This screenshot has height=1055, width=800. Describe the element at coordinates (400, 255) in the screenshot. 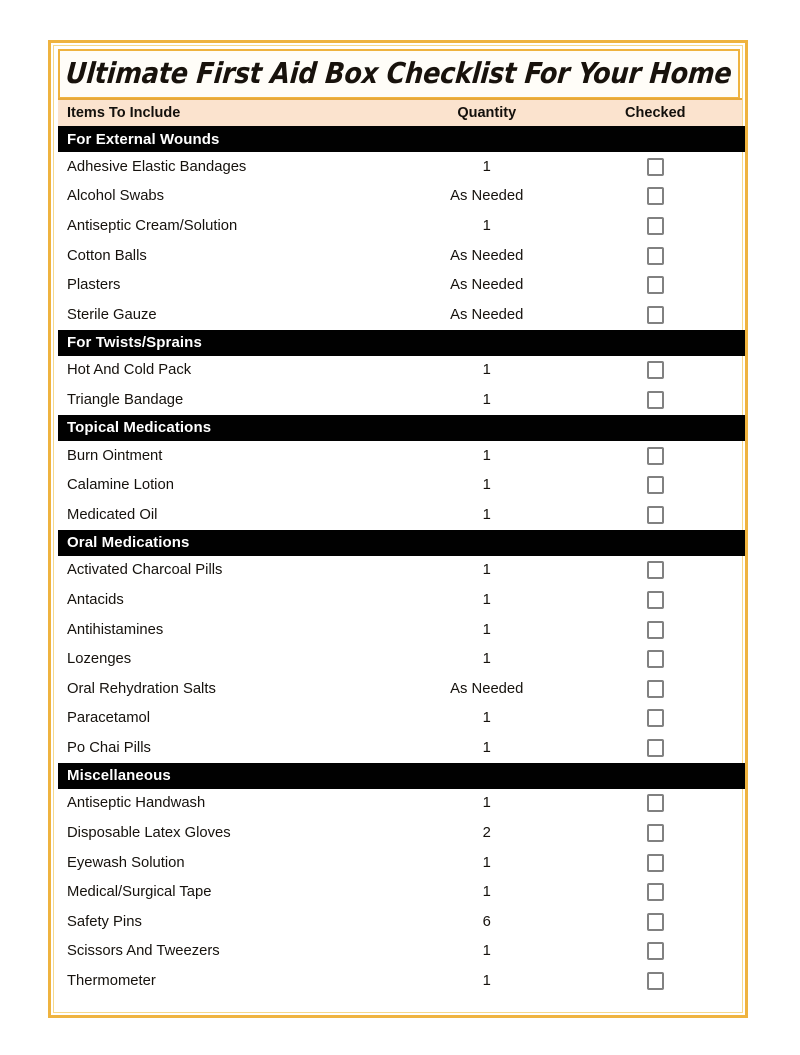

I see `table-row: Cotton Balls As Needed` at that location.